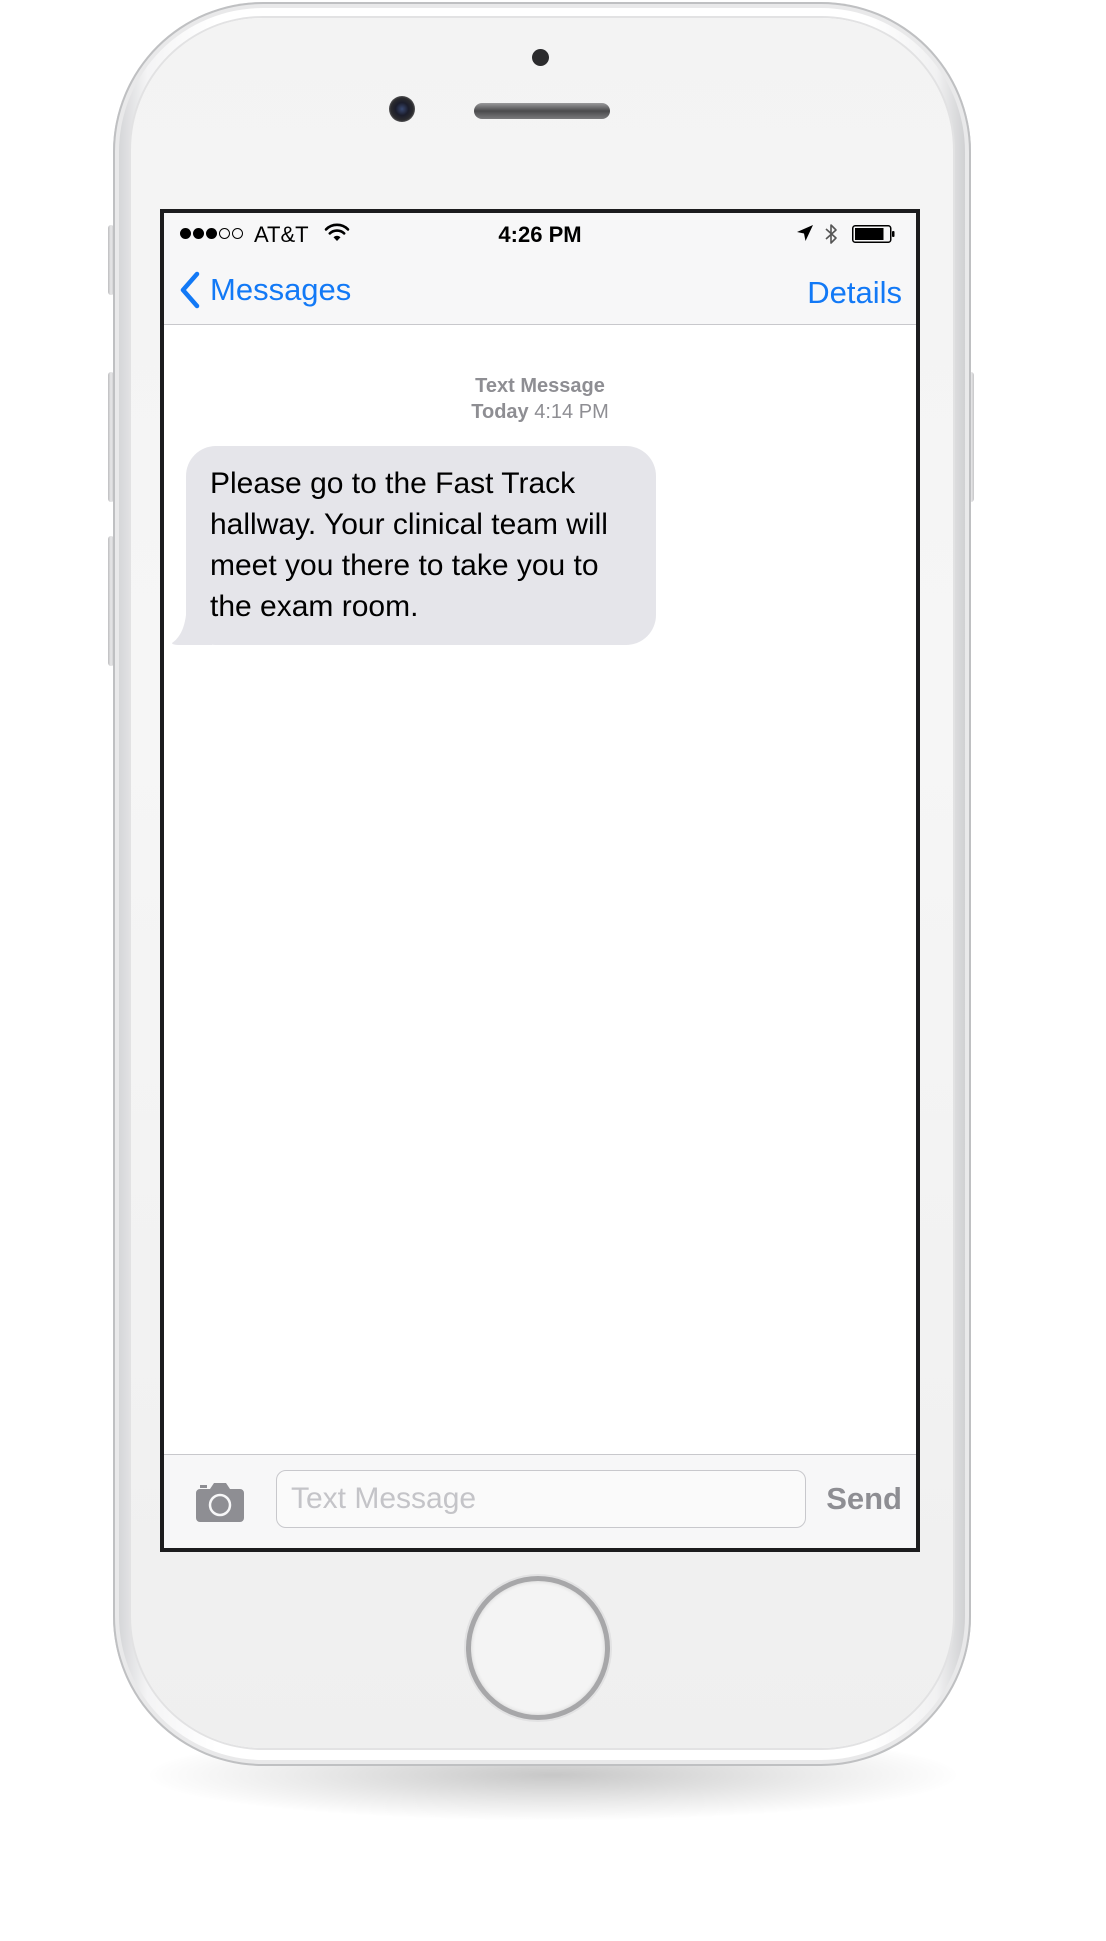 The image size is (1106, 1941). I want to click on message-timestamp: Text Message Today 4:14 PM, so click(540, 399).